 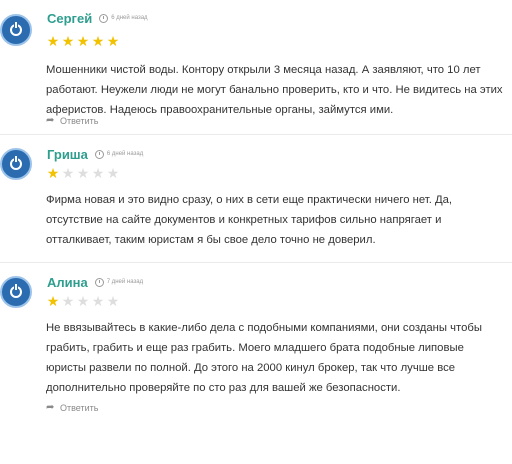 I want to click on author-name: Алина, so click(x=67, y=282).